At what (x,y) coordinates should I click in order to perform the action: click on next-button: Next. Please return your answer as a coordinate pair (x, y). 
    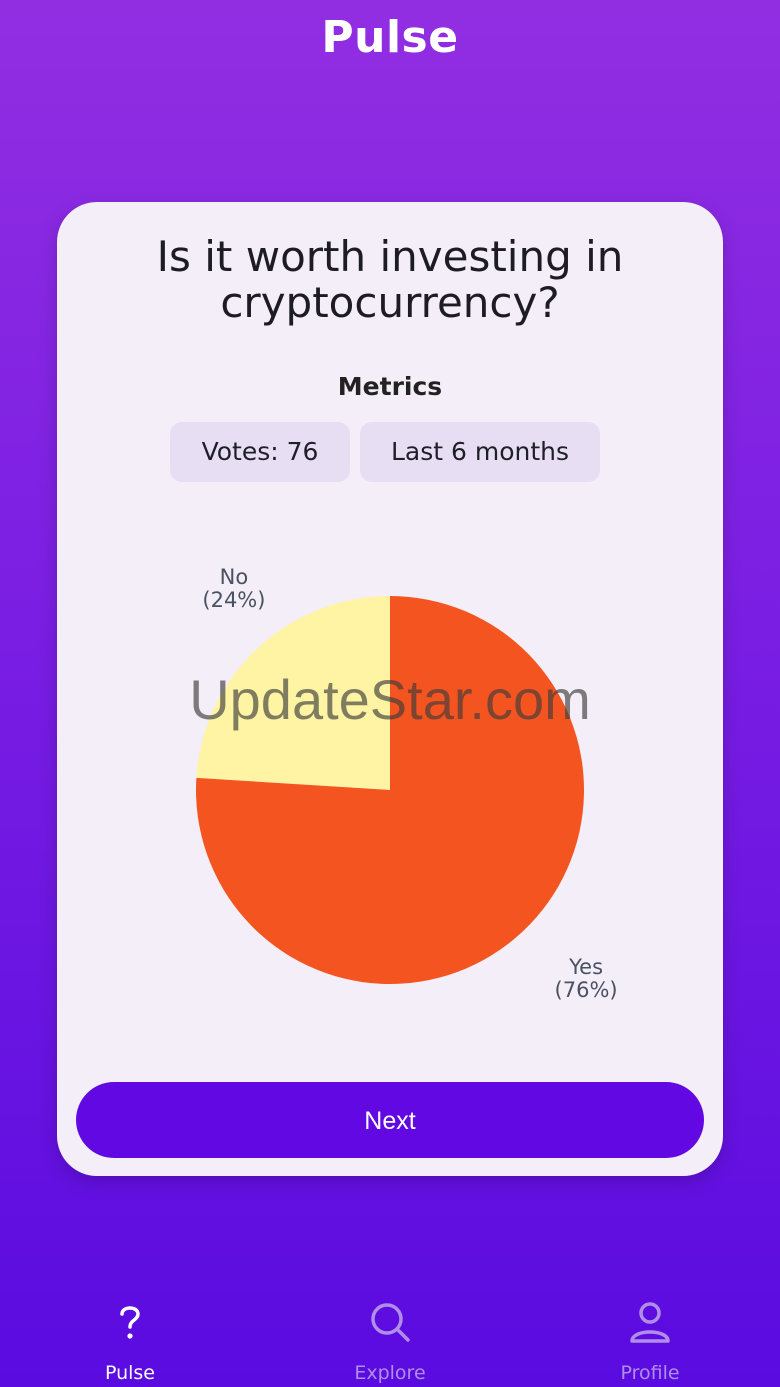
    Looking at the image, I should click on (390, 1120).